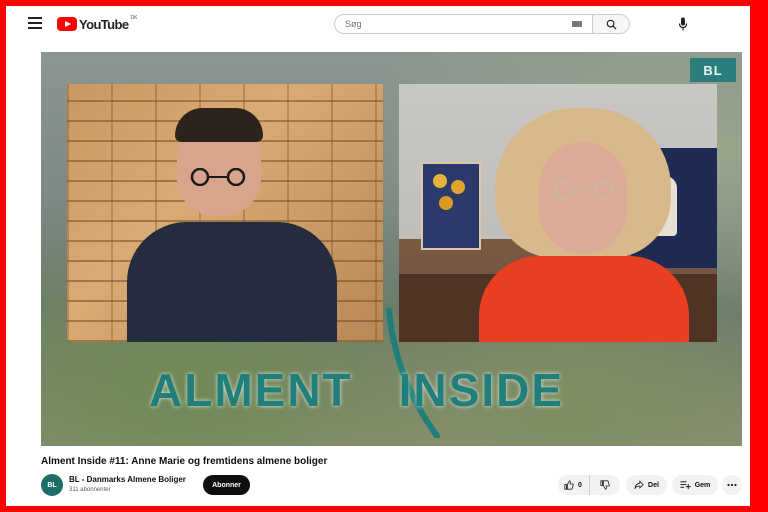 The width and height of the screenshot is (768, 512). What do you see at coordinates (685, 485) in the screenshot?
I see `playlist-add-icon` at bounding box center [685, 485].